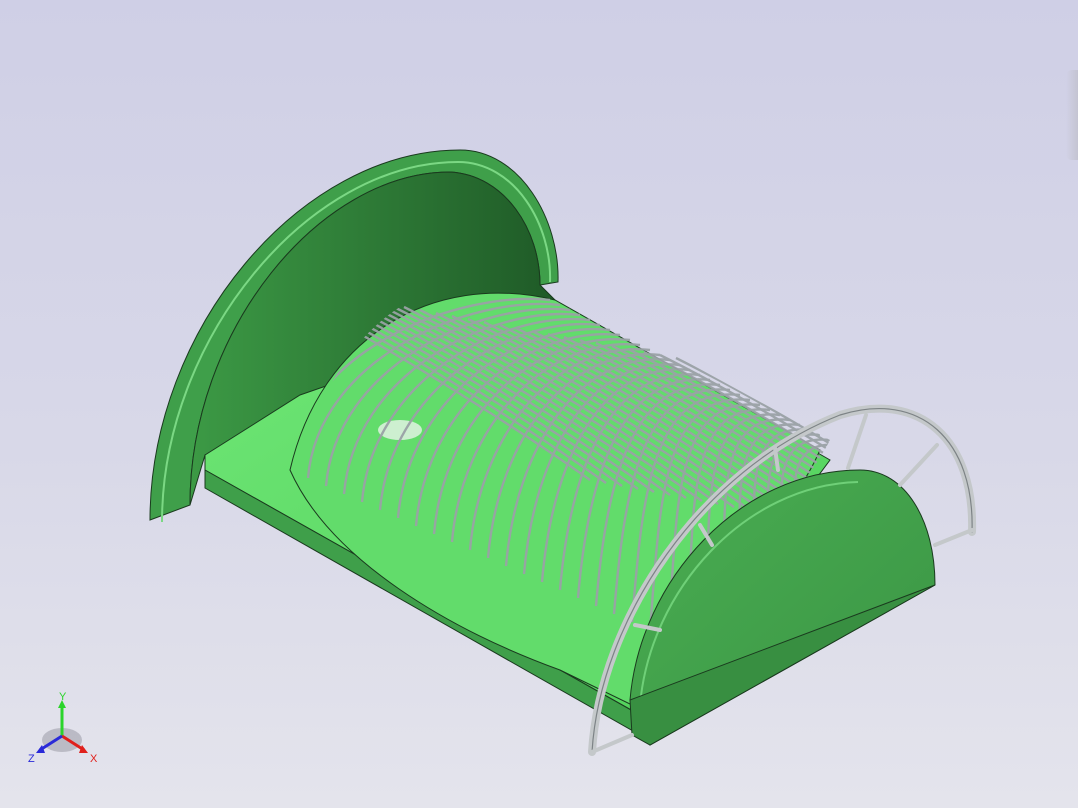 The width and height of the screenshot is (1078, 808). Describe the element at coordinates (31, 759) in the screenshot. I see `z-axis-label: Z` at that location.